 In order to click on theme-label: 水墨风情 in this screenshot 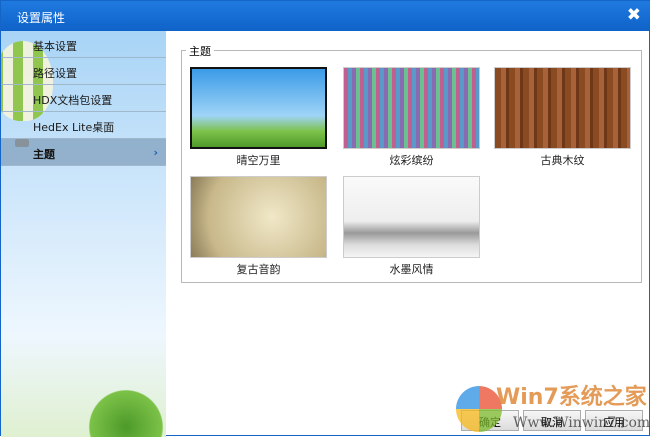, I will do `click(411, 269)`.